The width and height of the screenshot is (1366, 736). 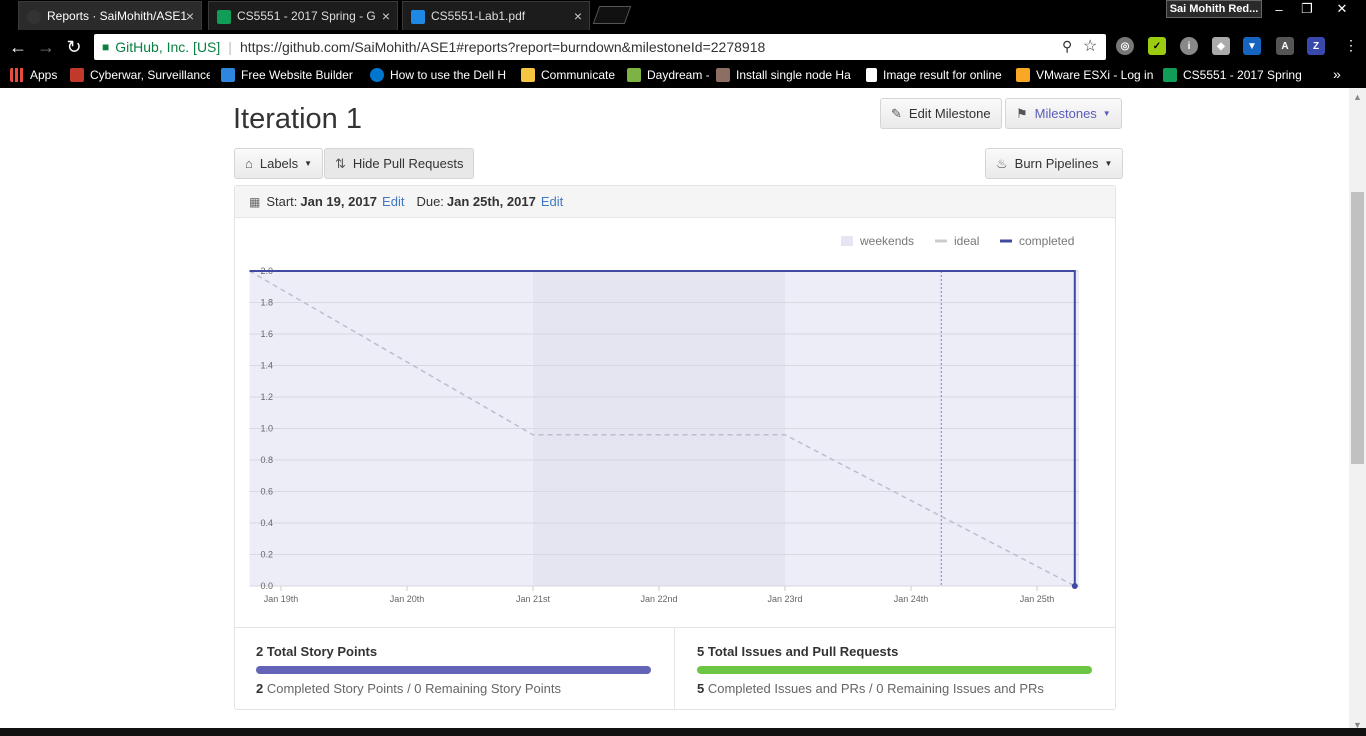 I want to click on completed-point, so click(x=1074, y=586).